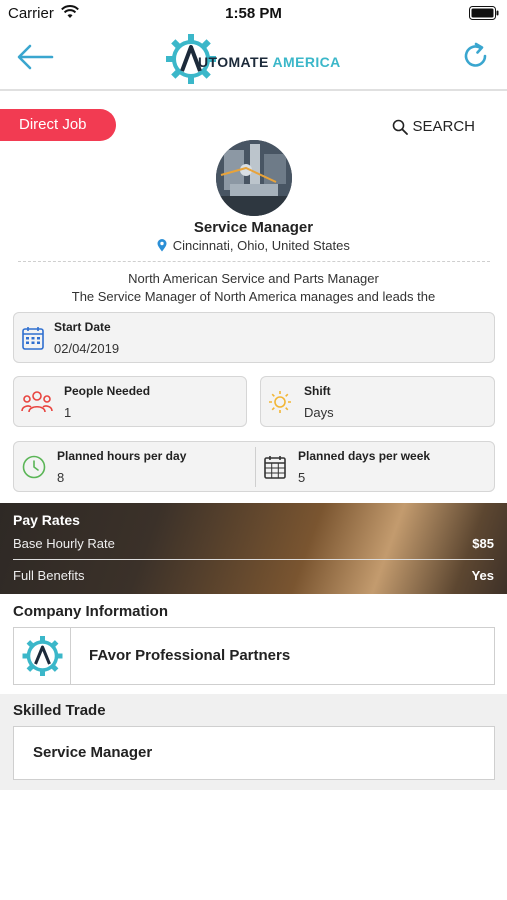 The width and height of the screenshot is (507, 900). I want to click on start-date-card: Start Date 02/04/2019, so click(254, 337).